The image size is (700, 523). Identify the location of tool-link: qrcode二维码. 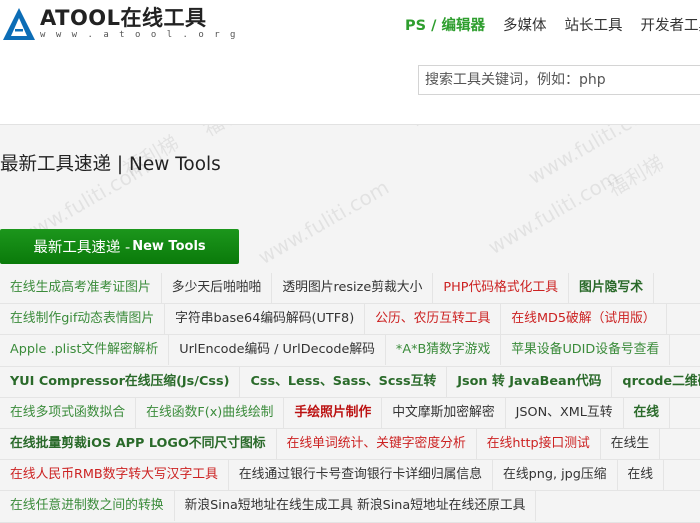
(656, 382).